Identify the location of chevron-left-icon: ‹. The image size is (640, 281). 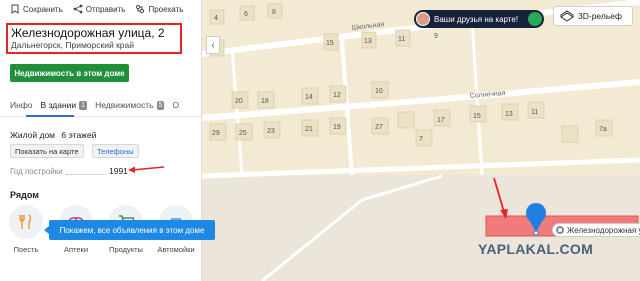
(213, 45).